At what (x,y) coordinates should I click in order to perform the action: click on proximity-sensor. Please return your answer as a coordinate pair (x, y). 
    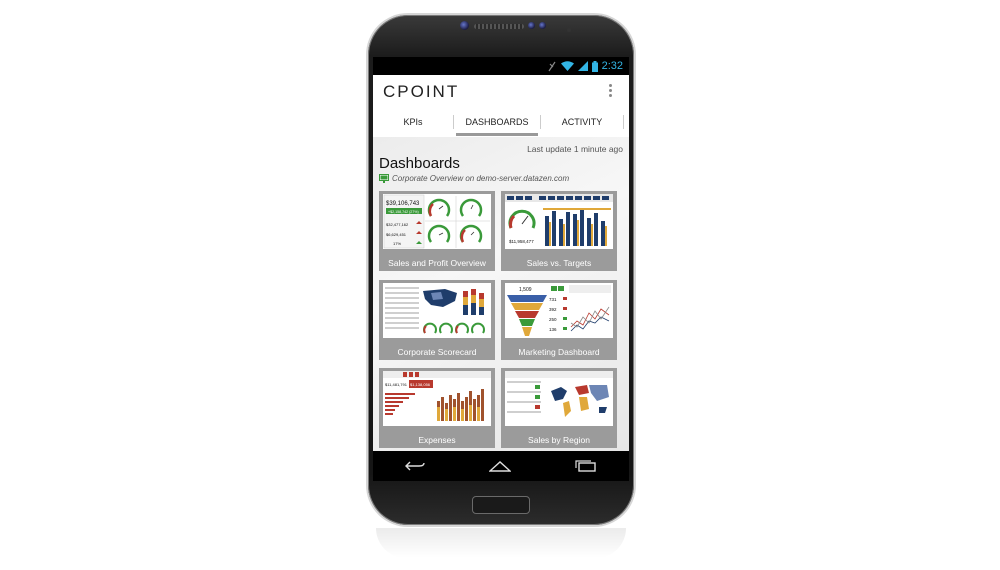
    Looking at the image, I should click on (531, 25).